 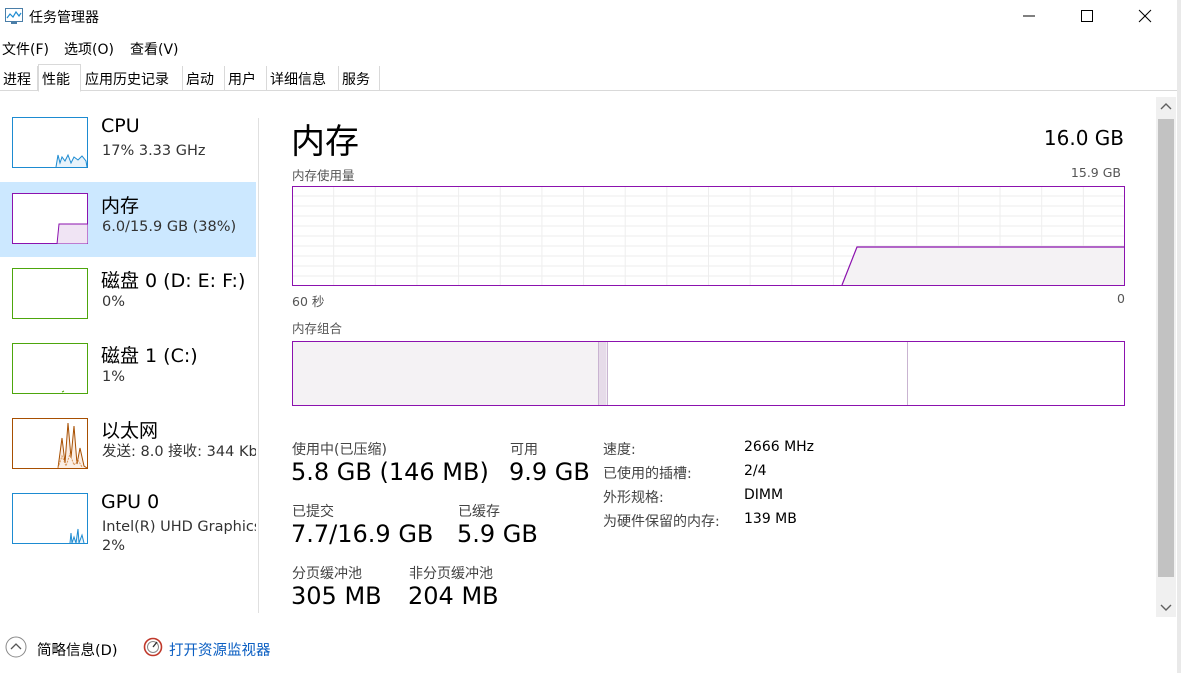 What do you see at coordinates (633, 498) in the screenshot?
I see `form-factor-label: 外形规格:` at bounding box center [633, 498].